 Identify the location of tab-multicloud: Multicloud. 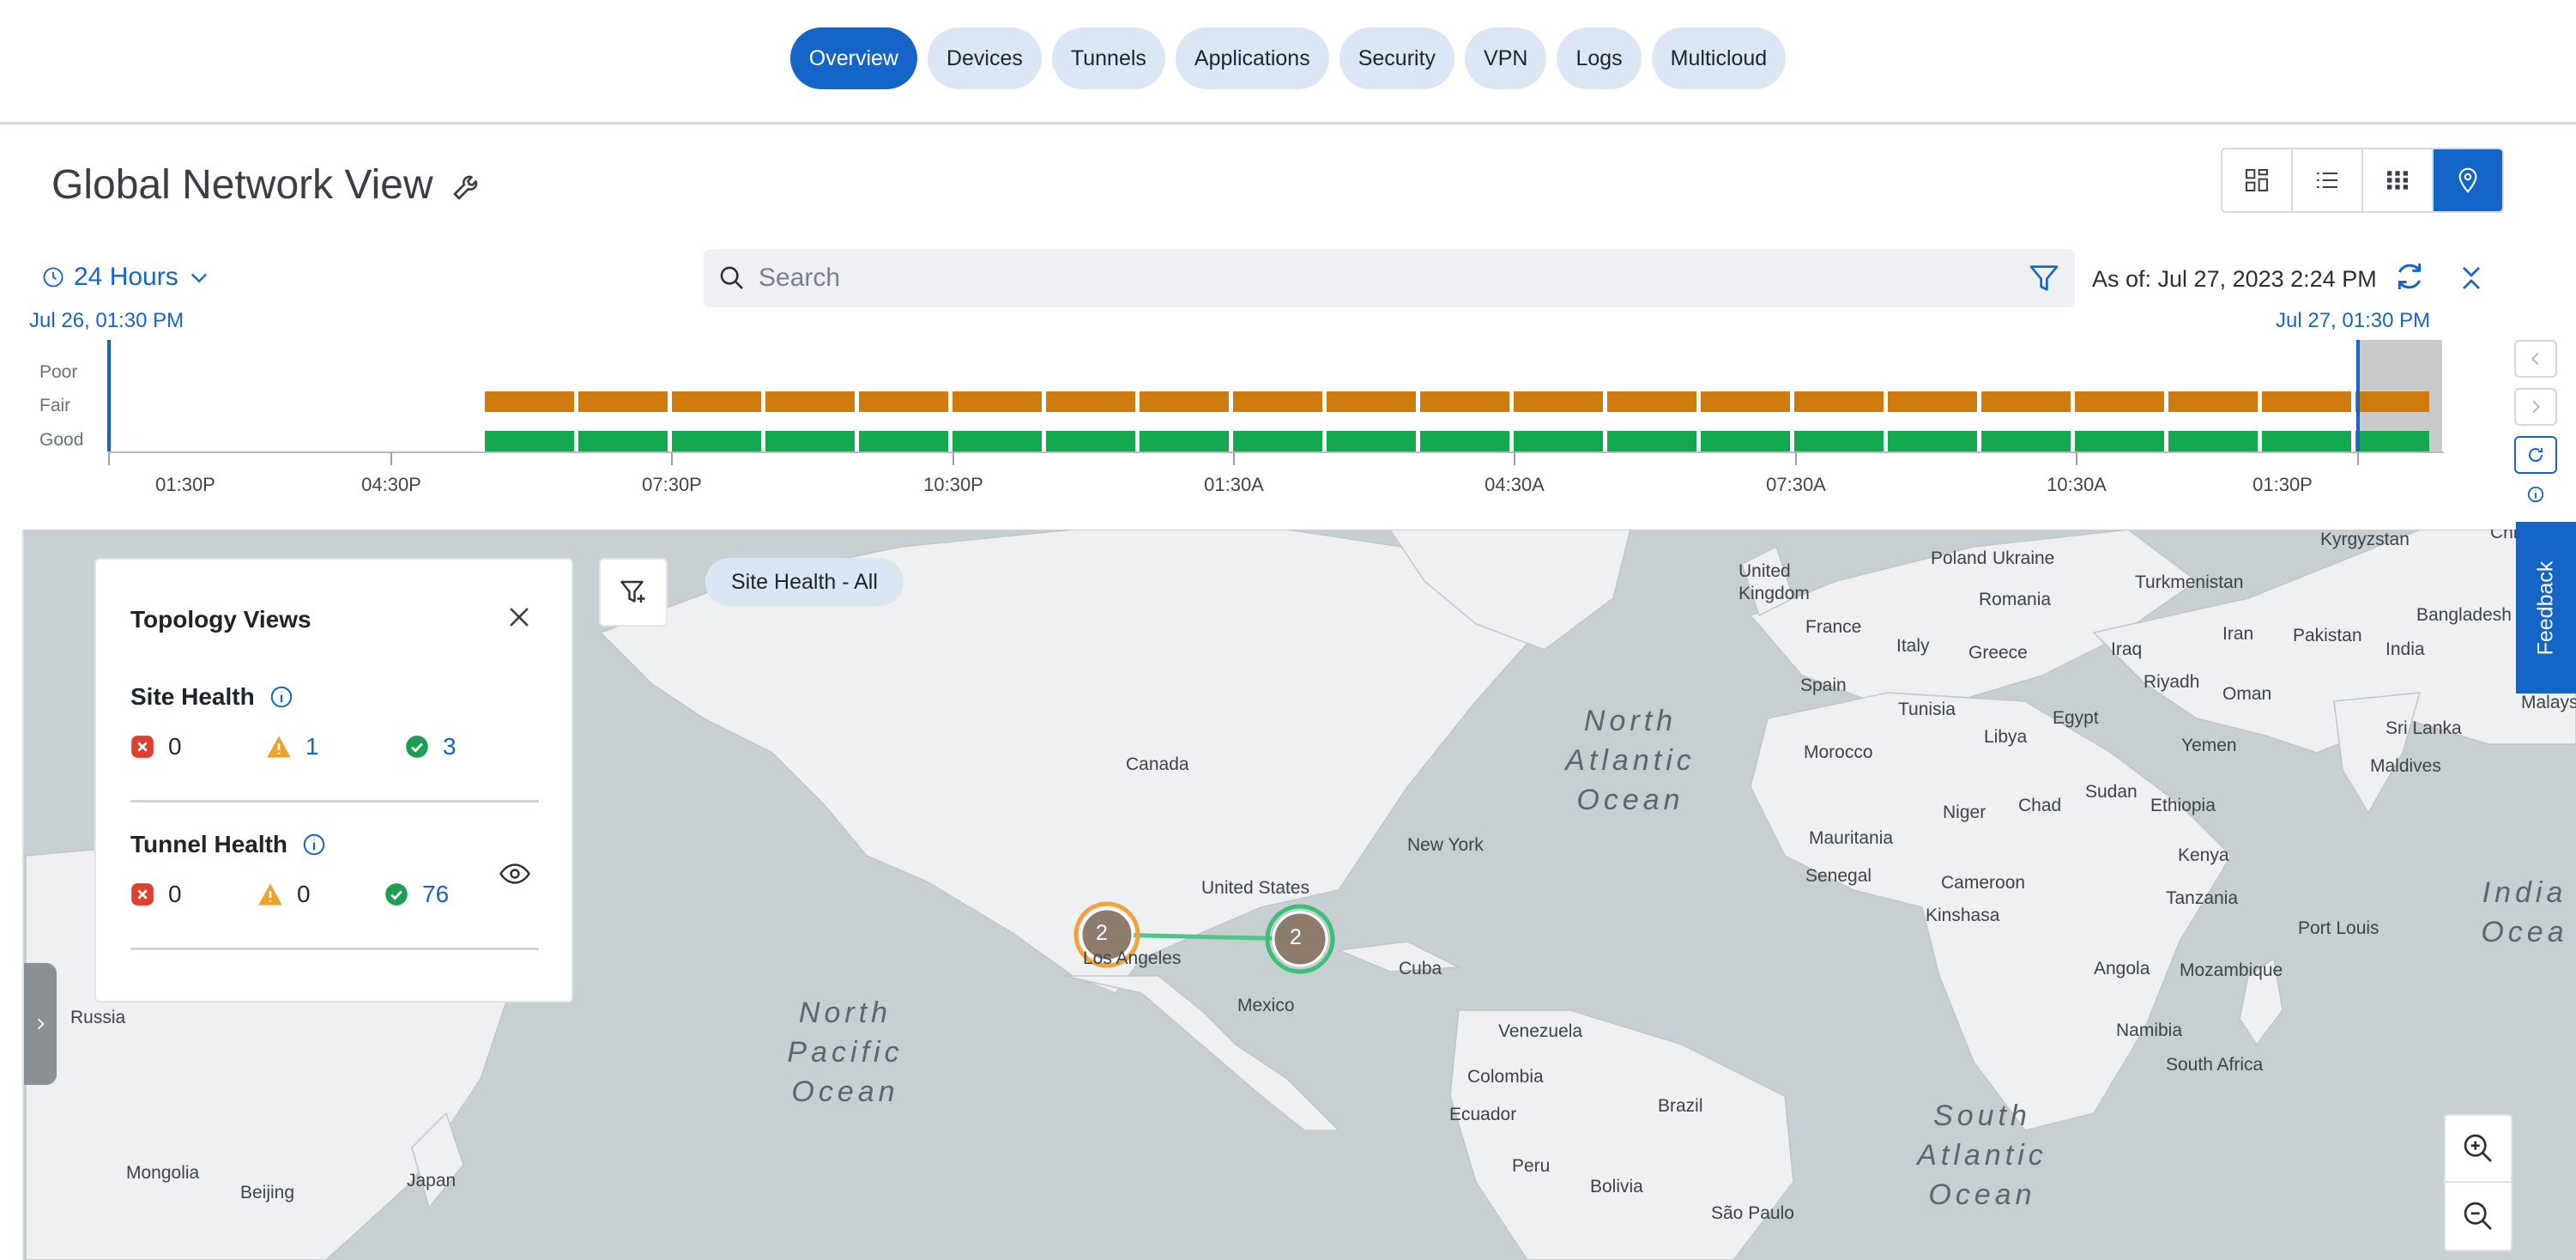
(1719, 58).